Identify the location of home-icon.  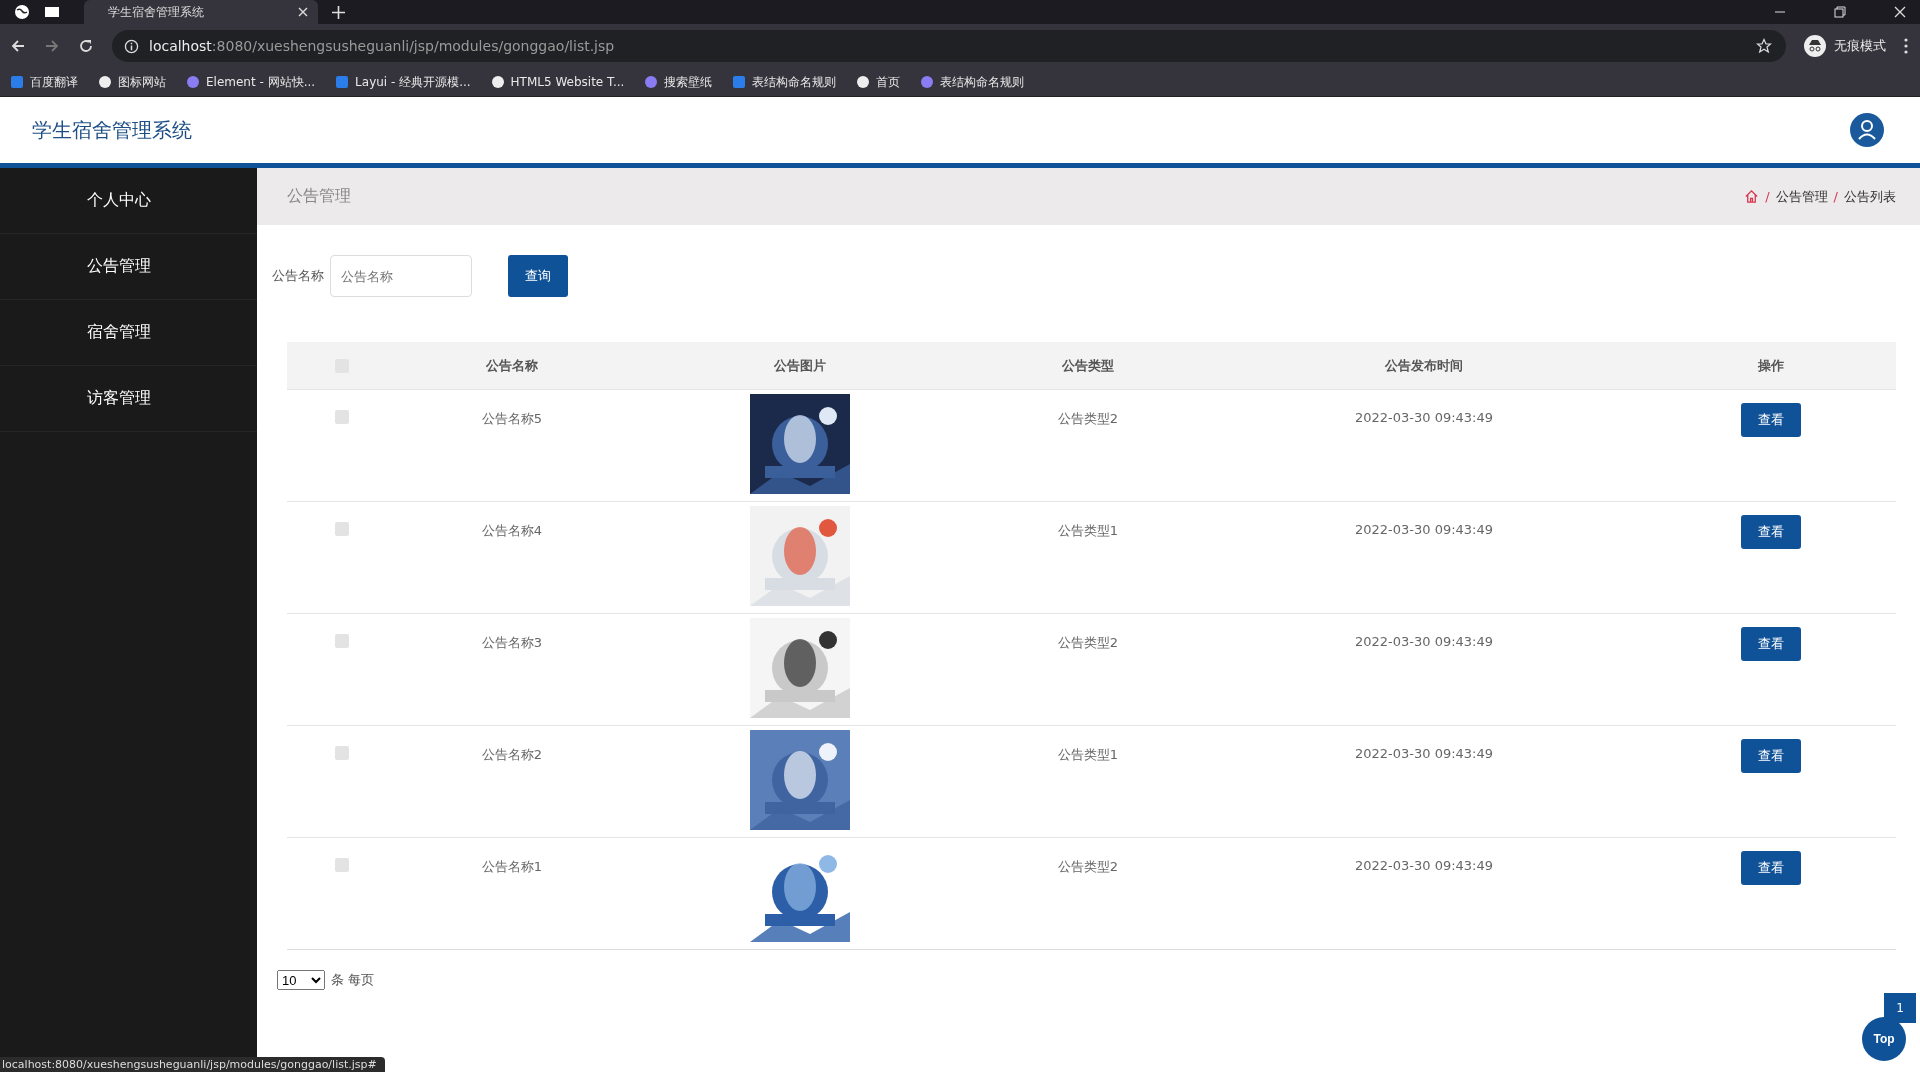
(1752, 196).